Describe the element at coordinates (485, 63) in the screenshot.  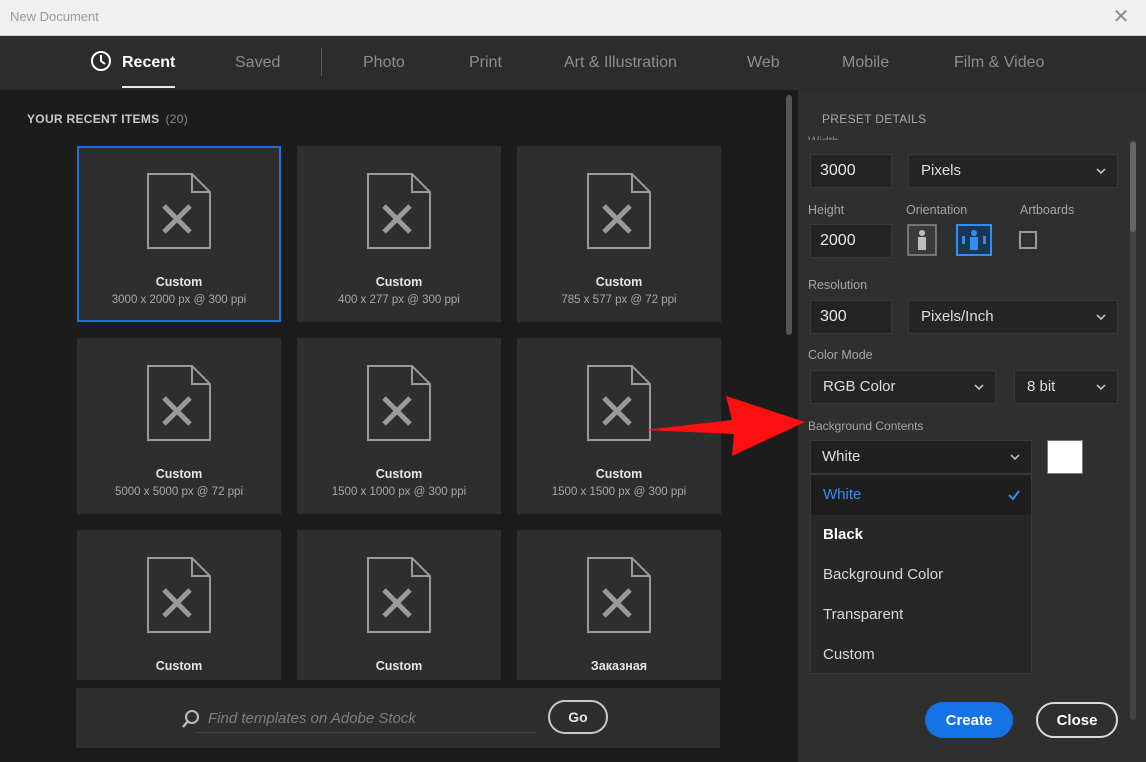
I see `tab-print: Print` at that location.